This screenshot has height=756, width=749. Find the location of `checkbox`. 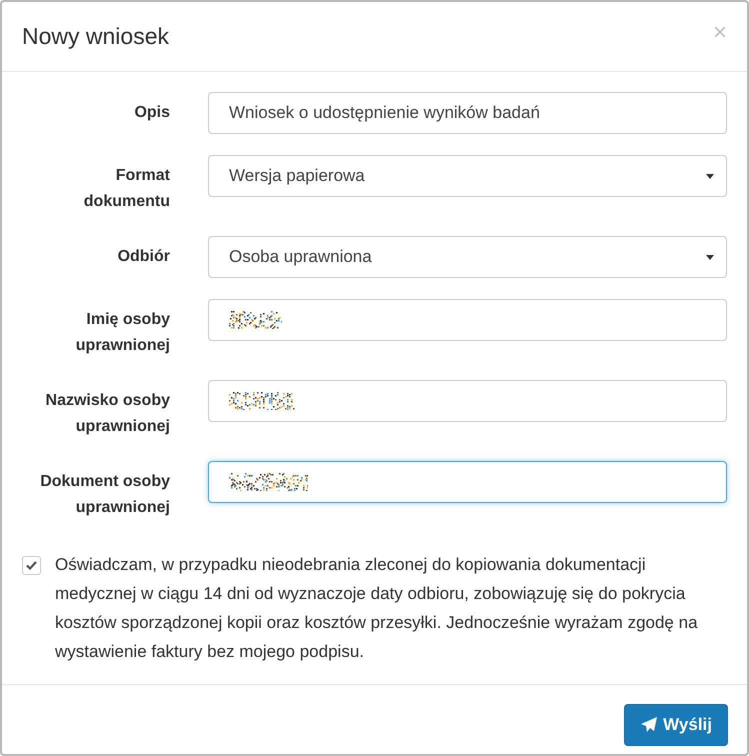

checkbox is located at coordinates (31, 565).